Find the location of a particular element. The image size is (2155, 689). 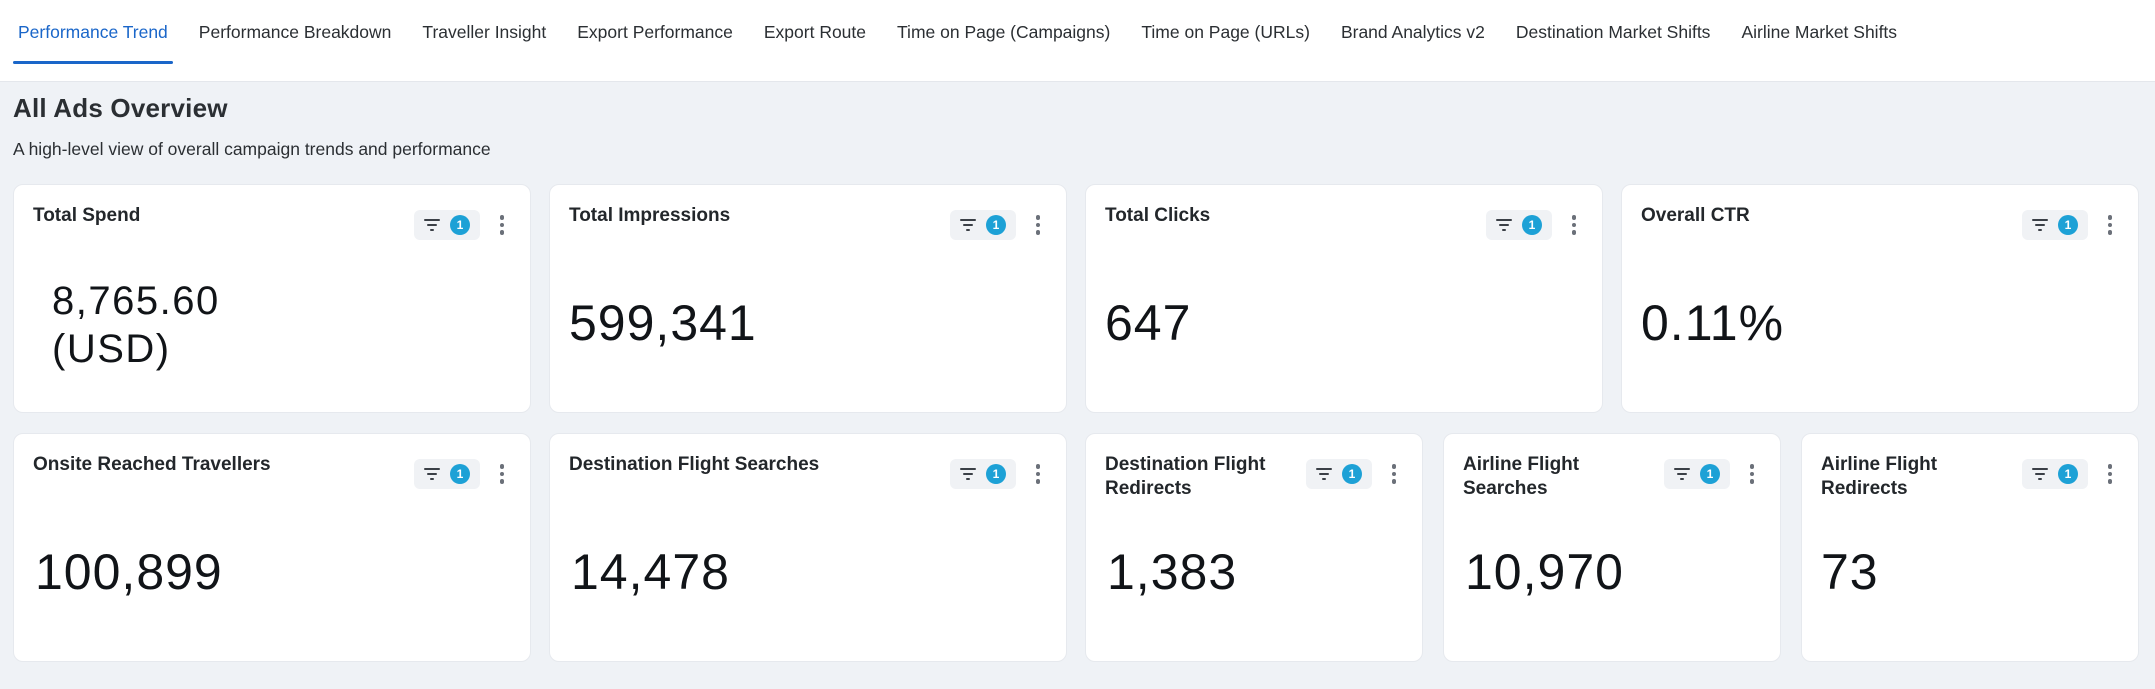

card-title: Overall CTR is located at coordinates (1695, 215).